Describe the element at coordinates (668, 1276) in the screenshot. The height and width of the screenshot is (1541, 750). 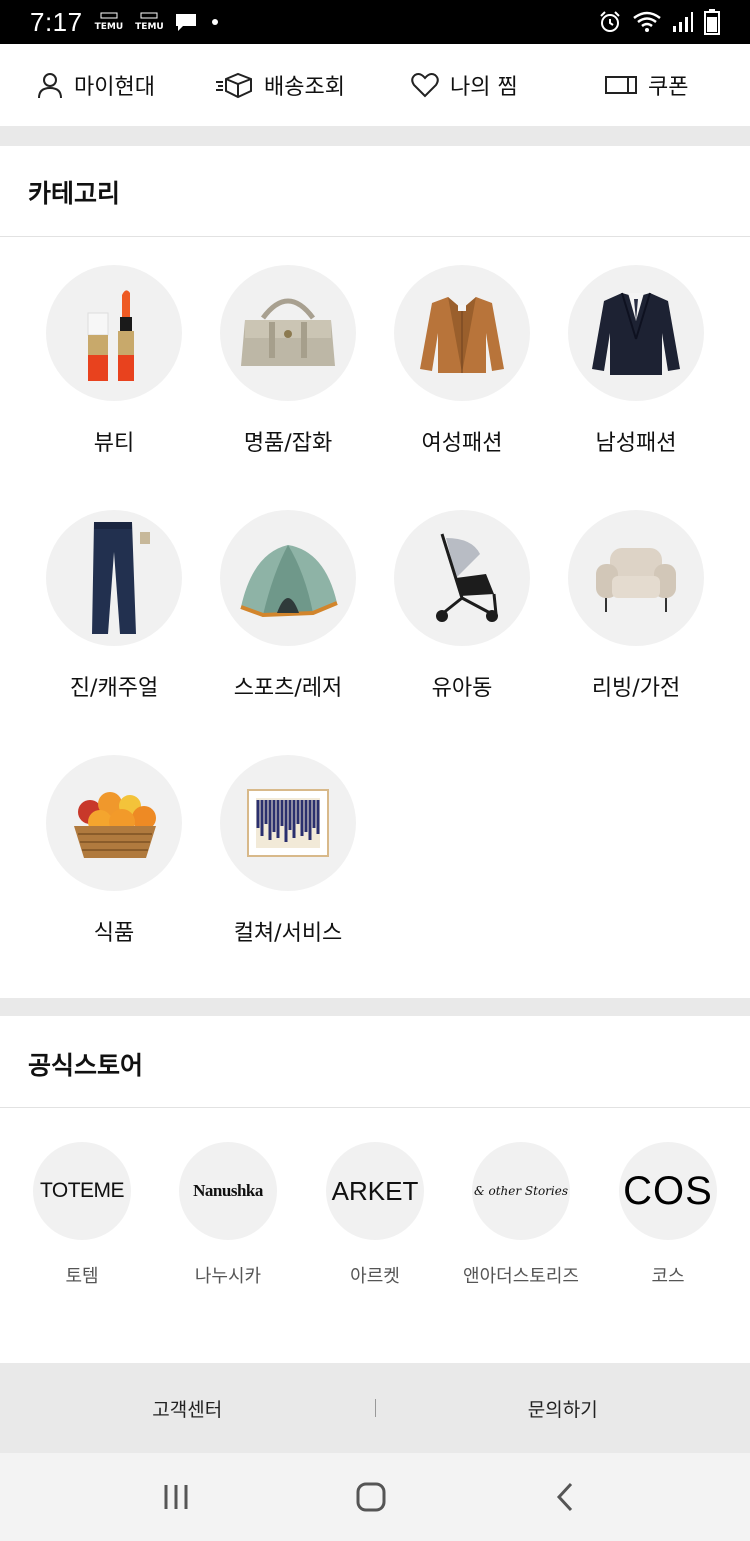
I see `store-label: 코스` at that location.